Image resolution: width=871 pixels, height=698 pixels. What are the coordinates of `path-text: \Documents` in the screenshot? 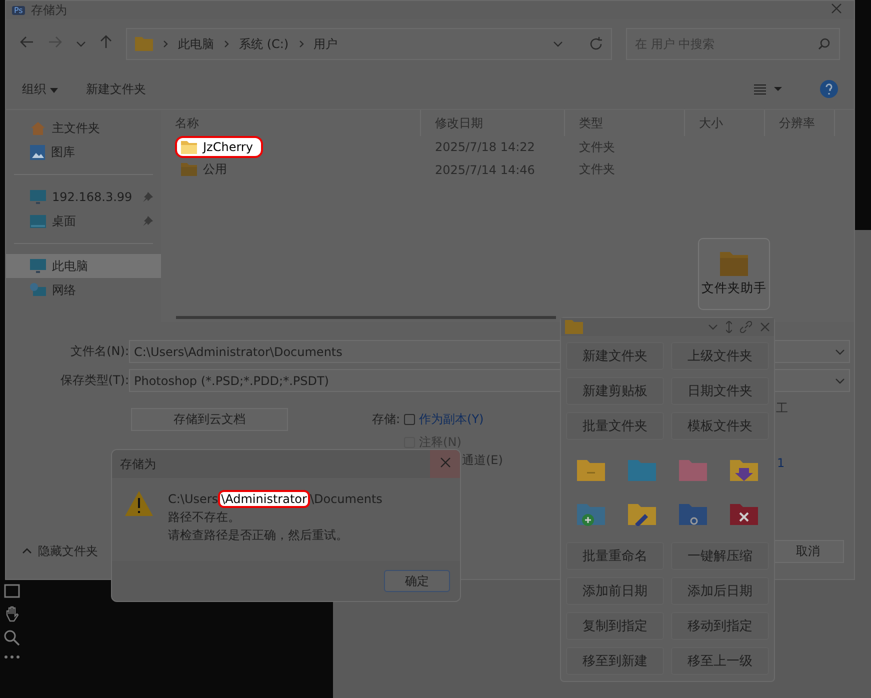 It's located at (346, 499).